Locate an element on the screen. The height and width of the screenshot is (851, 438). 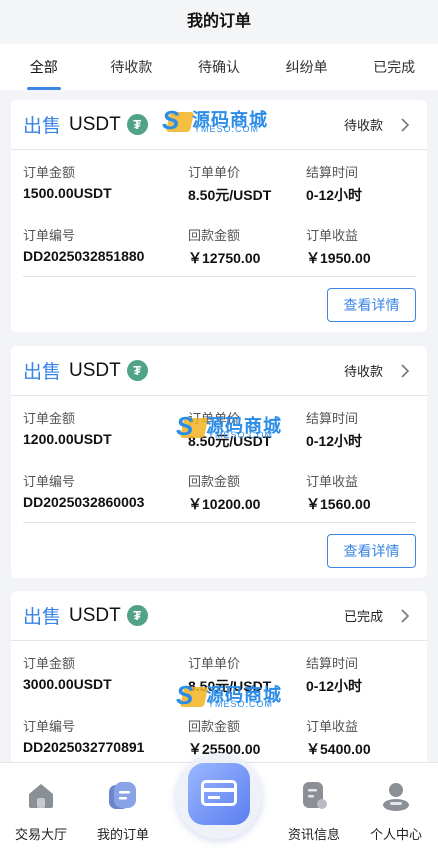
tab-pending-confirm: 待确认 is located at coordinates (219, 67).